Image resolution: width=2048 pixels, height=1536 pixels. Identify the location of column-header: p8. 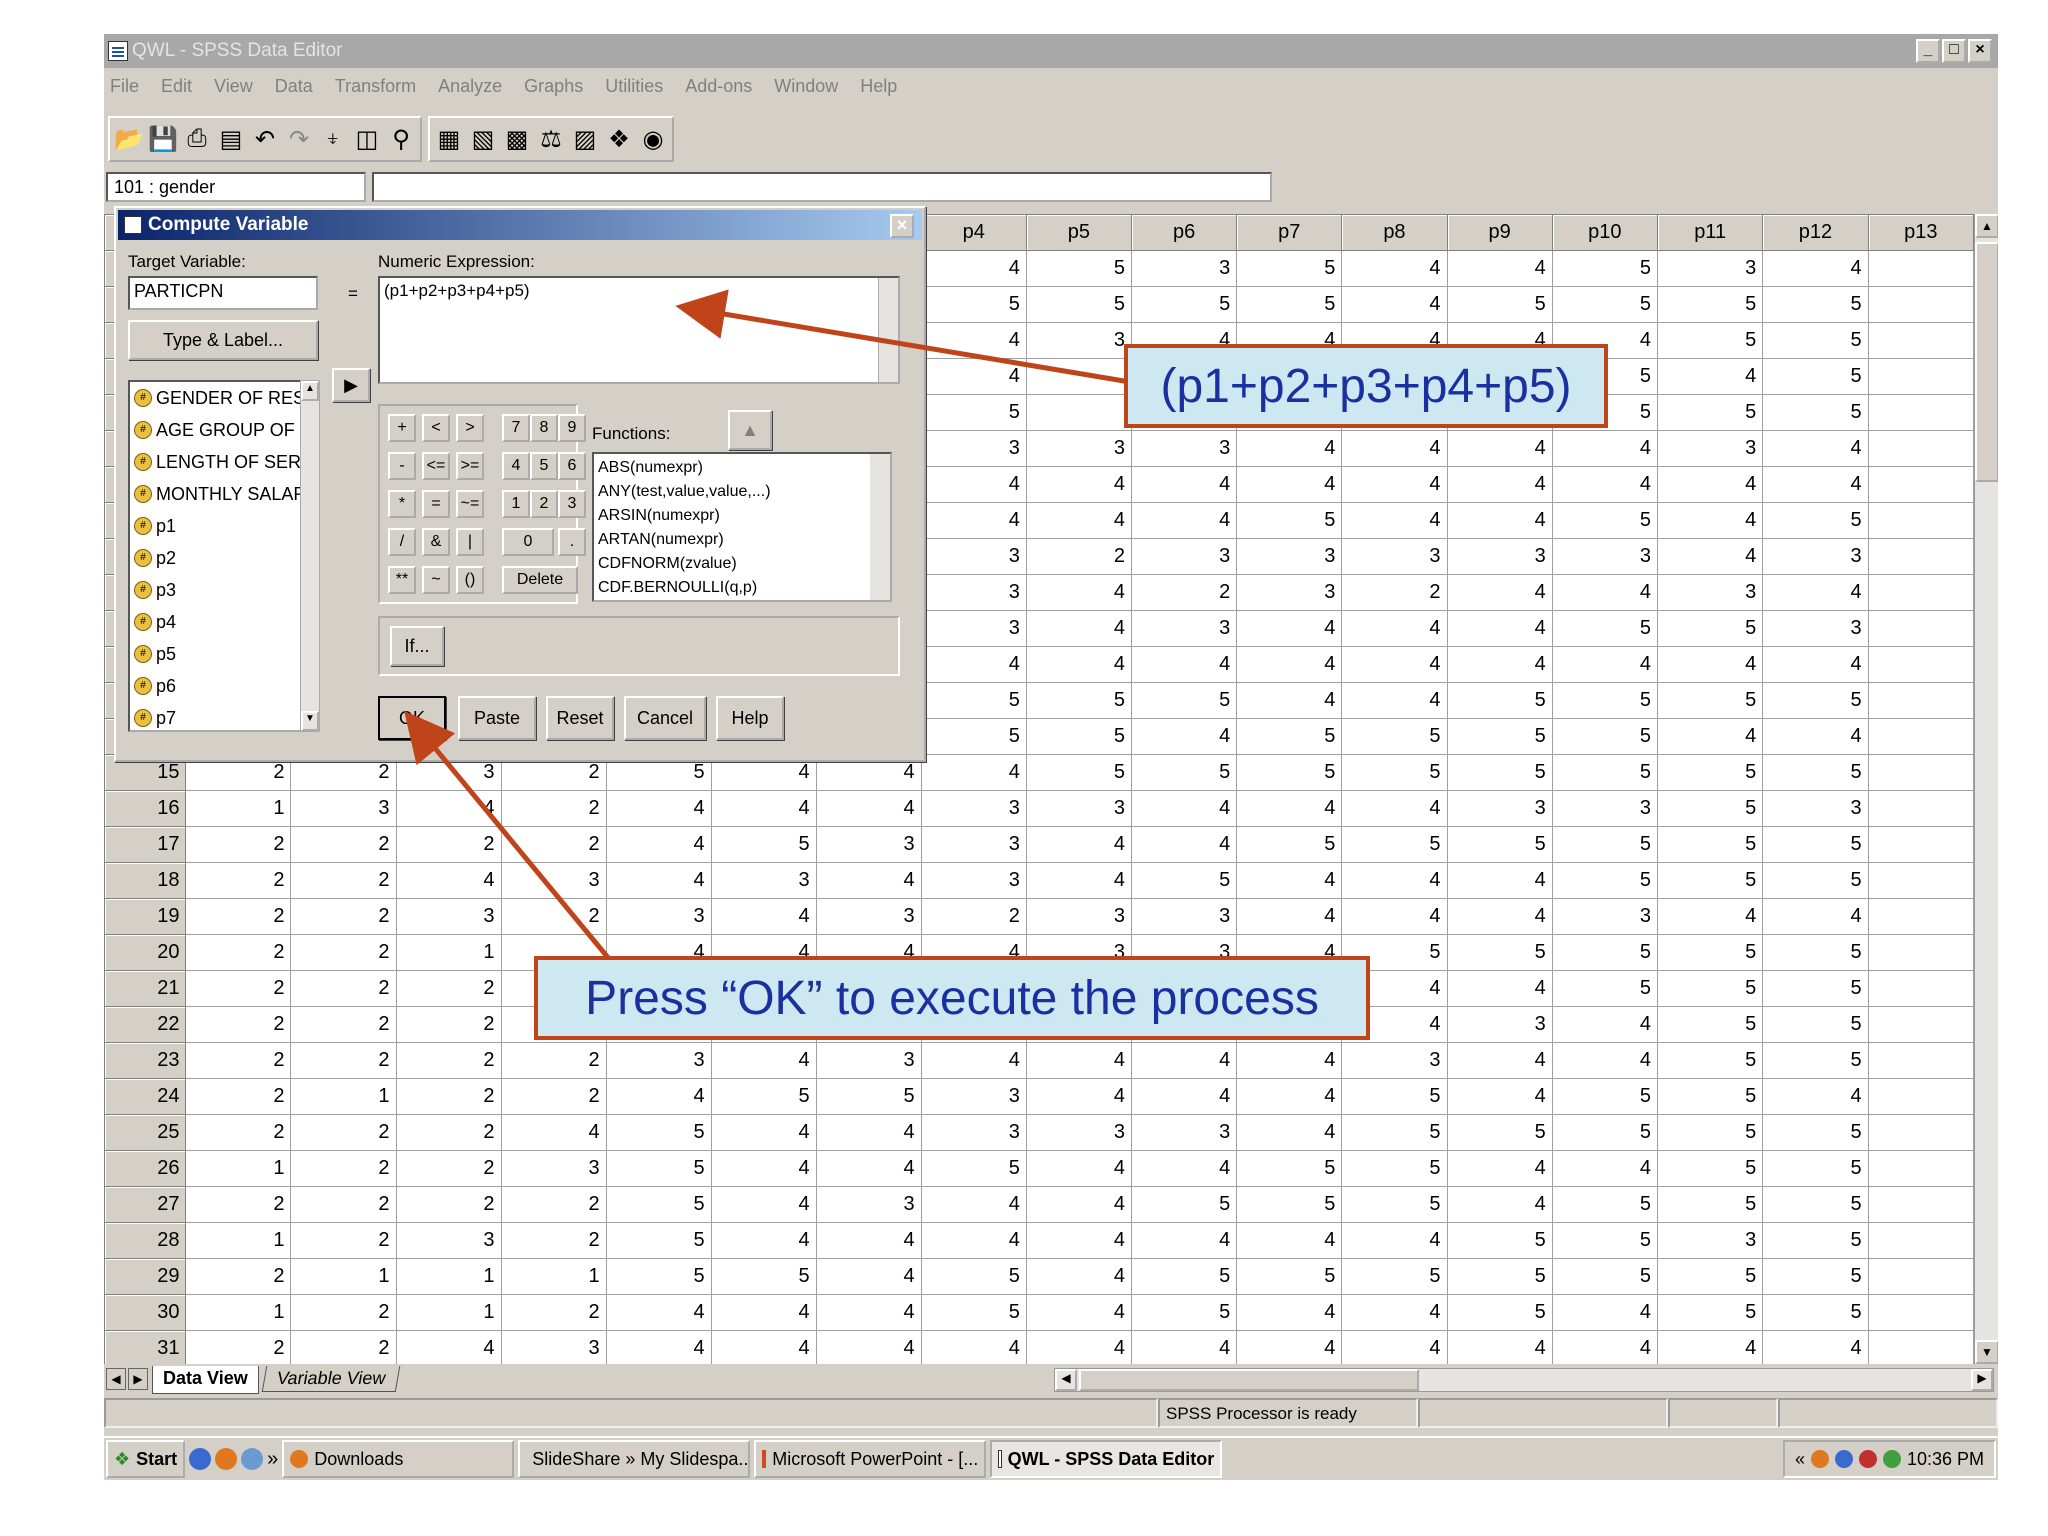
(1394, 232).